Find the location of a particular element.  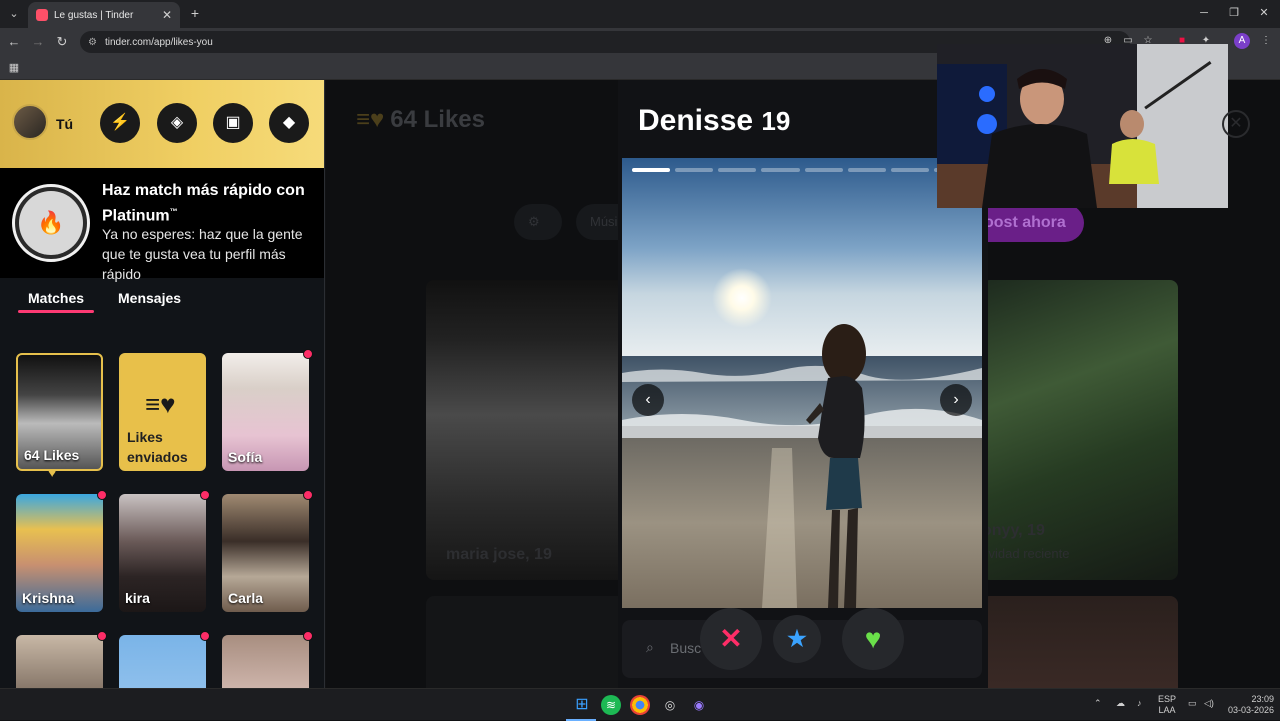

tab-messages: Mensajes is located at coordinates (149, 298).